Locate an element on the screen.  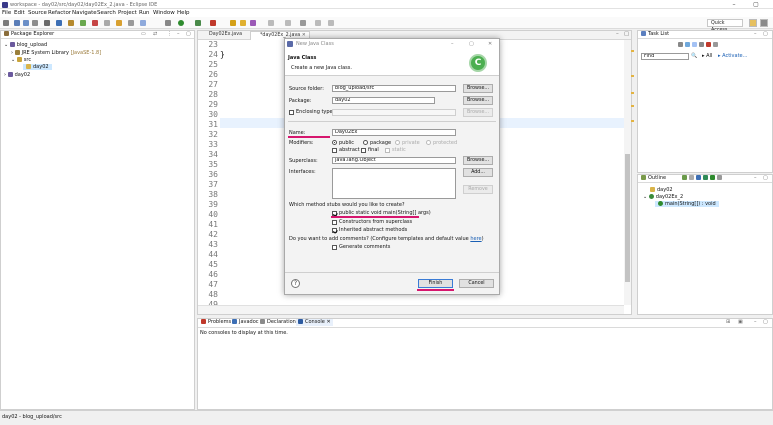
private-radio is located at coordinates (397, 142).